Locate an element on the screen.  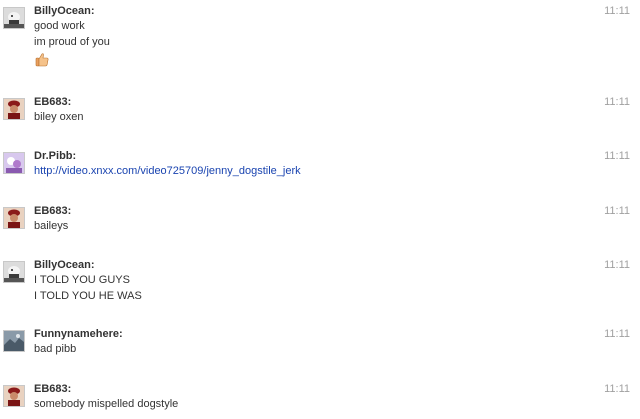
message-text: I TOLD YOU GUYS is located at coordinates (82, 280).